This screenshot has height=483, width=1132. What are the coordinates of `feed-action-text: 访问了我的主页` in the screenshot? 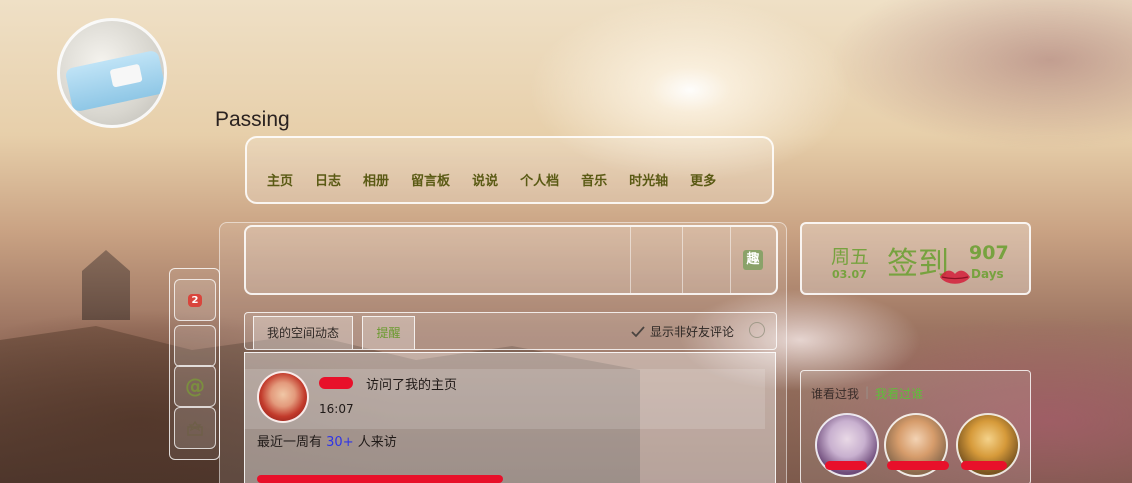 It's located at (412, 385).